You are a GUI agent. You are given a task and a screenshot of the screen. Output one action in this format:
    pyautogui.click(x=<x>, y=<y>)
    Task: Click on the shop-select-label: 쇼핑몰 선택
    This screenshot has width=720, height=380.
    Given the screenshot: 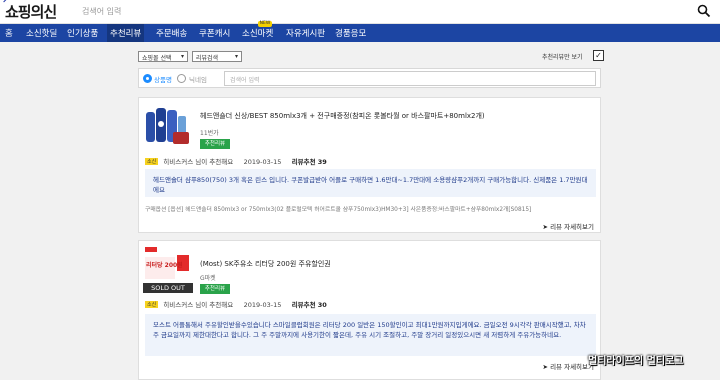 What is the action you would take?
    pyautogui.click(x=157, y=58)
    